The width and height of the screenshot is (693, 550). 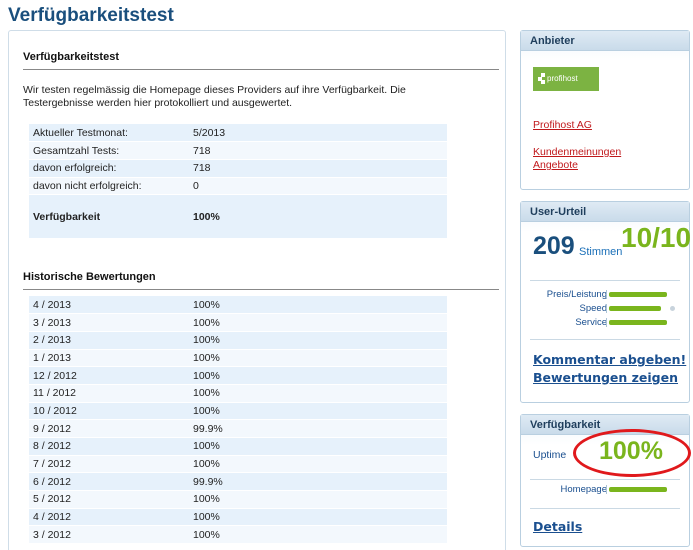 I want to click on table-row: 12 / 2012 100%, so click(x=238, y=375).